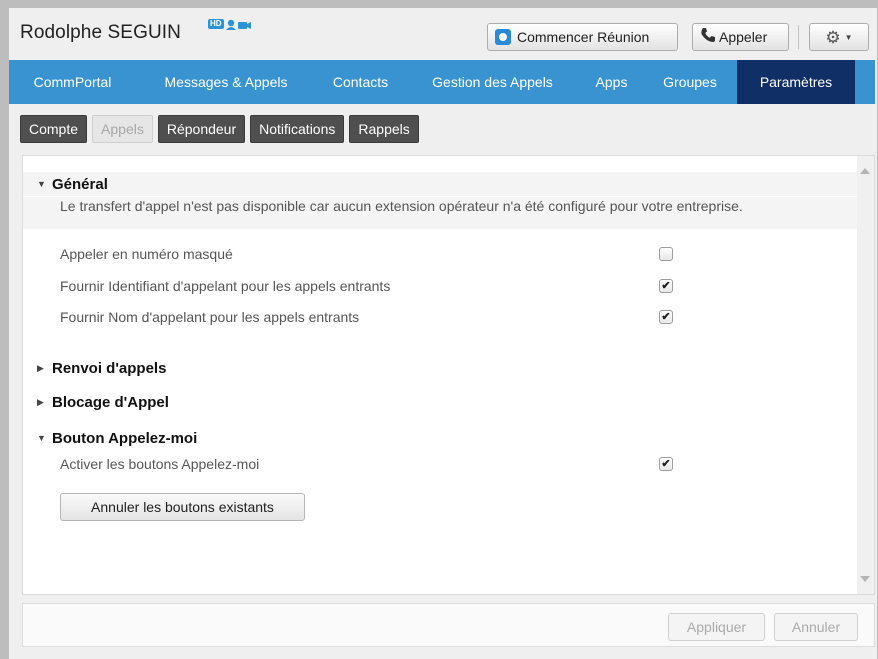  What do you see at coordinates (384, 129) in the screenshot?
I see `tab-rappels: Rappels` at bounding box center [384, 129].